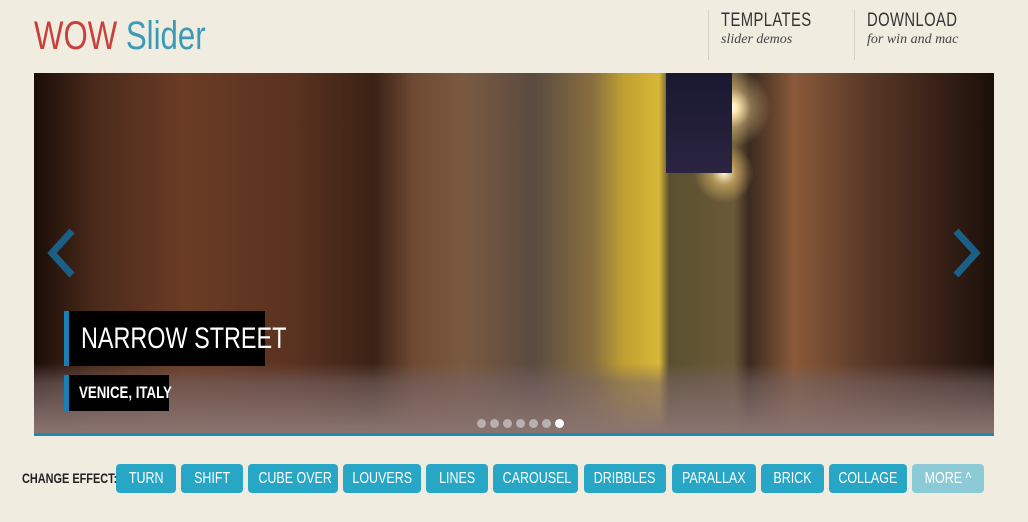 Image resolution: width=1028 pixels, height=522 pixels. What do you see at coordinates (146, 478) in the screenshot?
I see `effect-button-turn: TURN` at bounding box center [146, 478].